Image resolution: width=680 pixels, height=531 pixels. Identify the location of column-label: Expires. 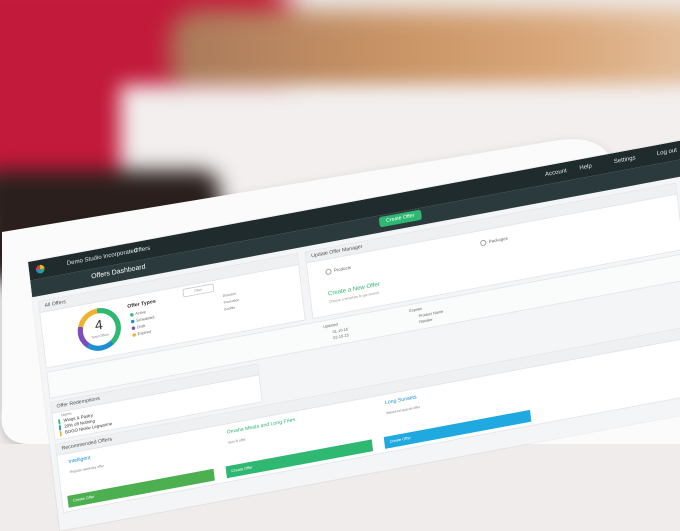
(415, 309).